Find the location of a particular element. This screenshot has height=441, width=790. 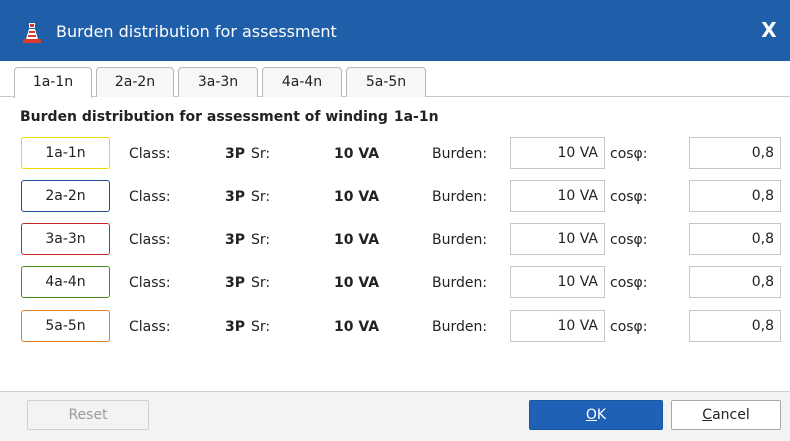

section-winding-name: 1a-1n is located at coordinates (416, 117).